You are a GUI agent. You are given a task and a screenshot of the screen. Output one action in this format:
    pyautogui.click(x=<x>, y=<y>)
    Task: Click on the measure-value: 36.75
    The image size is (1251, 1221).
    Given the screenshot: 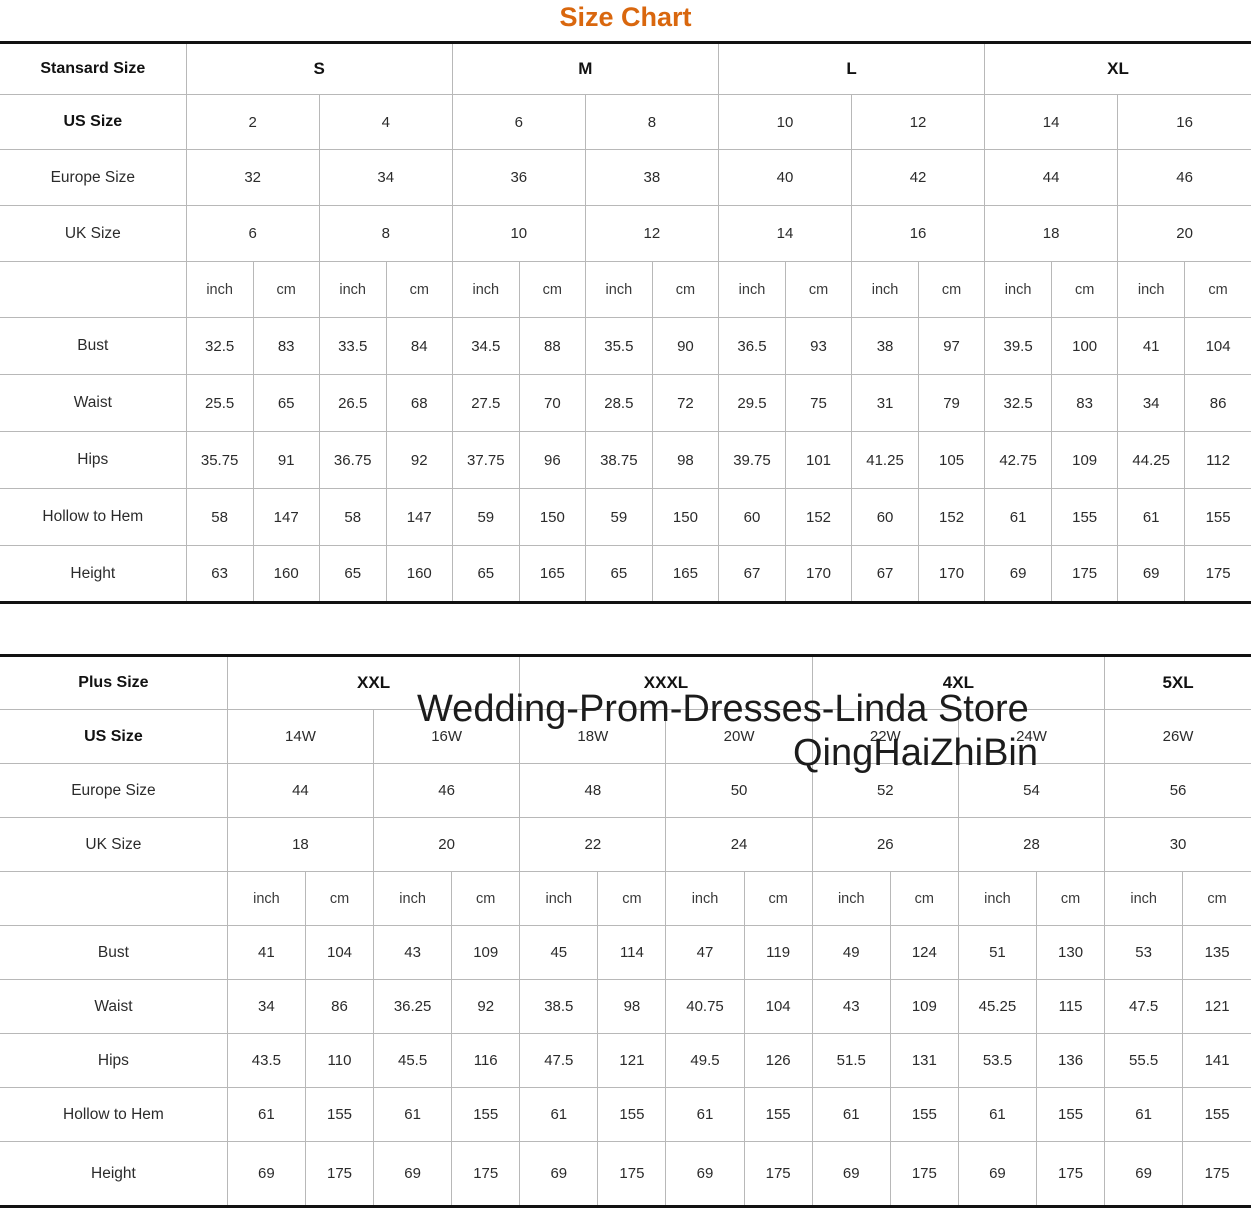 What is the action you would take?
    pyautogui.click(x=352, y=460)
    